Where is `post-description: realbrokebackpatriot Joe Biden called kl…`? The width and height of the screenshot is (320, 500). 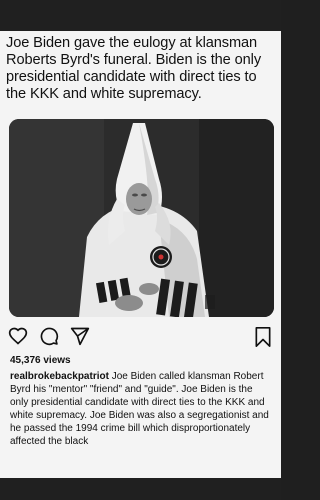 post-description: realbrokebackpatriot Joe Biden called kl… is located at coordinates (141, 409).